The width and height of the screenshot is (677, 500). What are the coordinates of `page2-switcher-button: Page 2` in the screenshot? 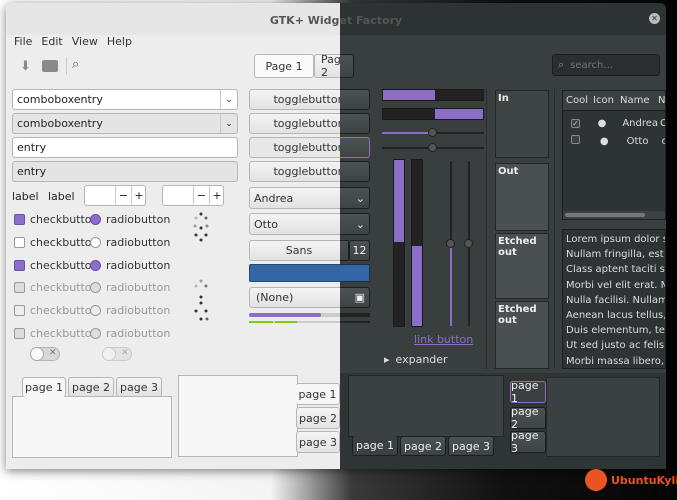 It's located at (327, 66).